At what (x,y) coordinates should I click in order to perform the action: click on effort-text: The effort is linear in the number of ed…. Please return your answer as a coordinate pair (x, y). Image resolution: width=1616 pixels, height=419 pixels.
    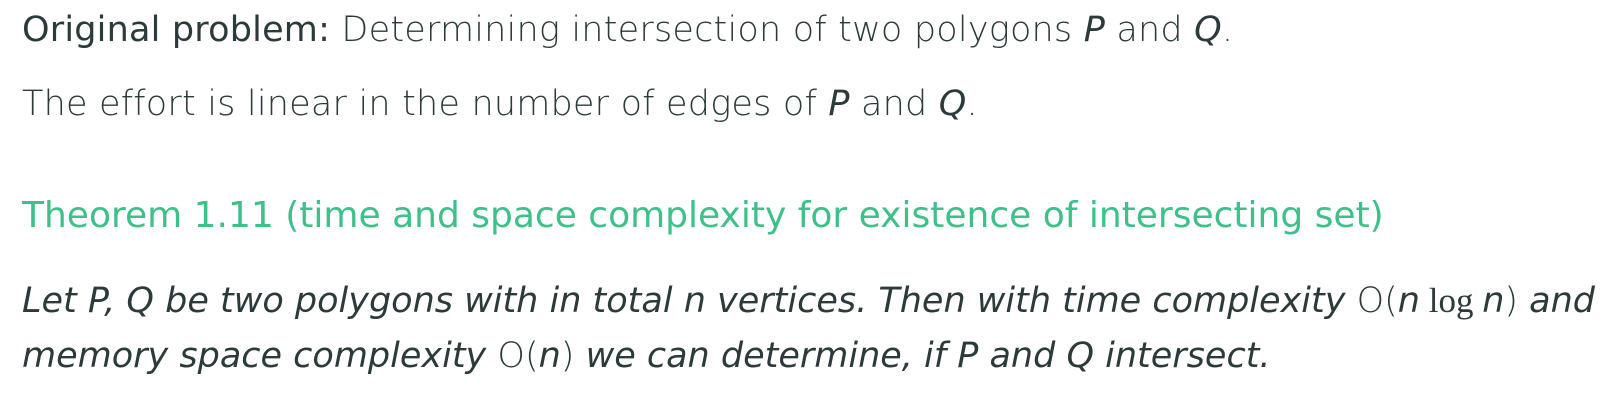
    Looking at the image, I should click on (425, 104).